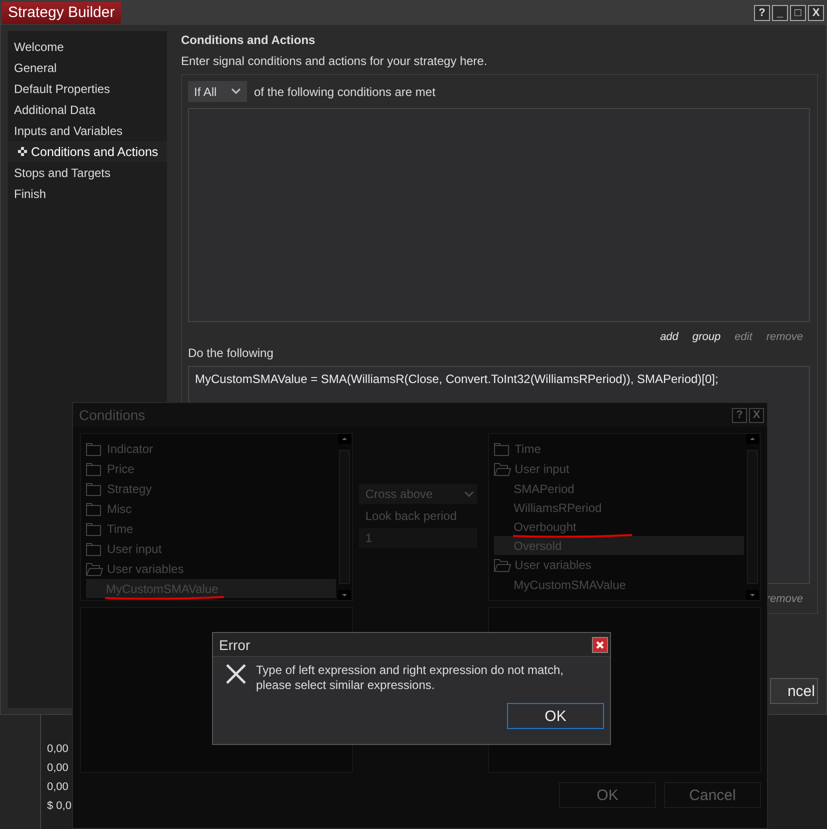 The height and width of the screenshot is (829, 827). What do you see at coordinates (87, 172) in the screenshot?
I see `sidebar-item: Stops and Targets` at bounding box center [87, 172].